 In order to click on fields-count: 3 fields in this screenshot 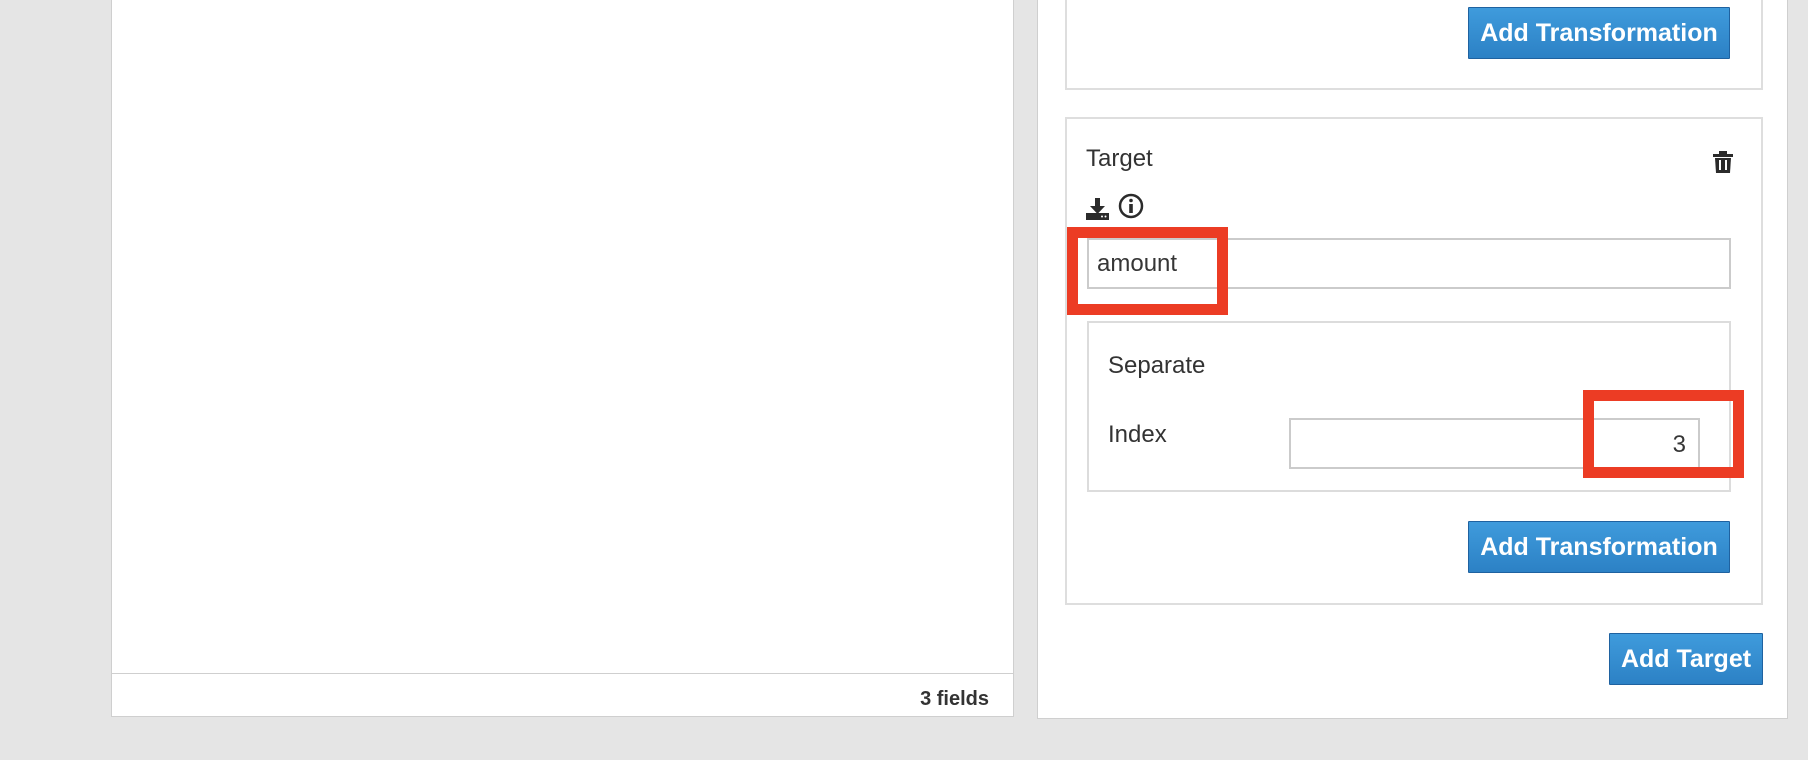, I will do `click(954, 699)`.